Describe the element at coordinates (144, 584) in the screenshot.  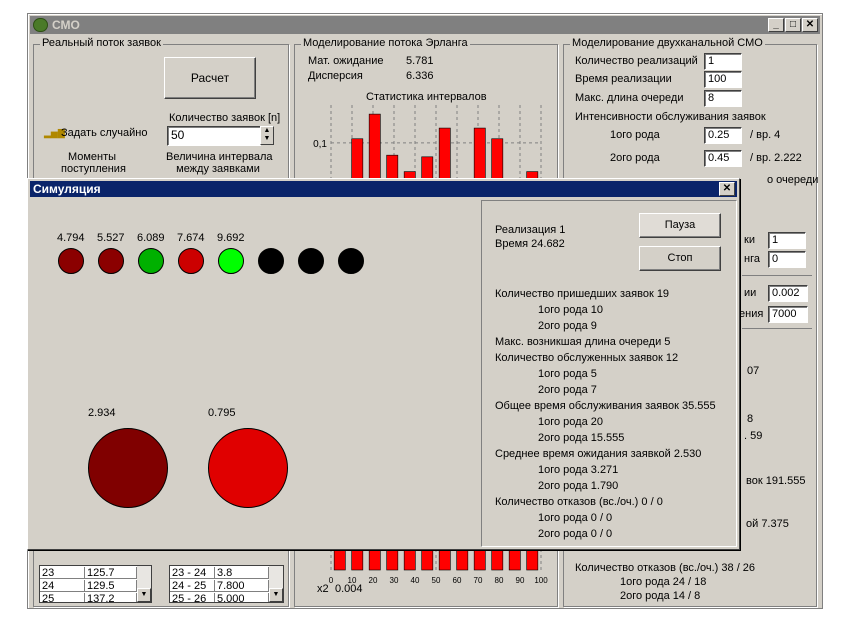
I see `moments-scrollbar: ▼` at that location.